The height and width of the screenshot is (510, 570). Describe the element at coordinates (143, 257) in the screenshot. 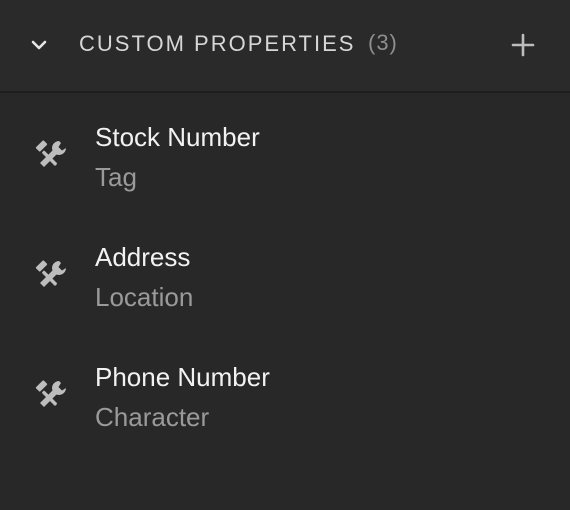

I see `property-name: Address` at that location.